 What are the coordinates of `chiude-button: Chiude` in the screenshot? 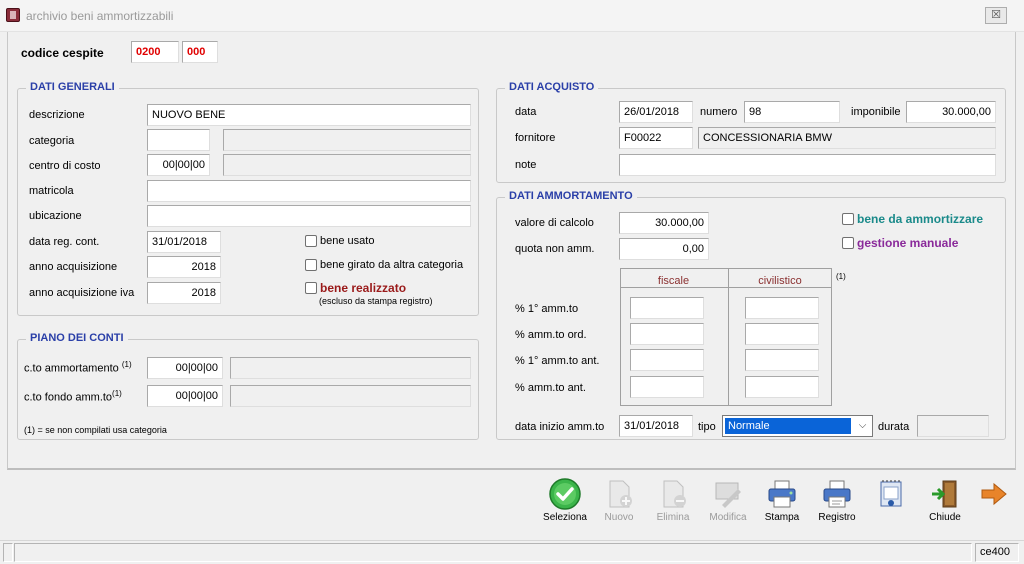 It's located at (945, 504).